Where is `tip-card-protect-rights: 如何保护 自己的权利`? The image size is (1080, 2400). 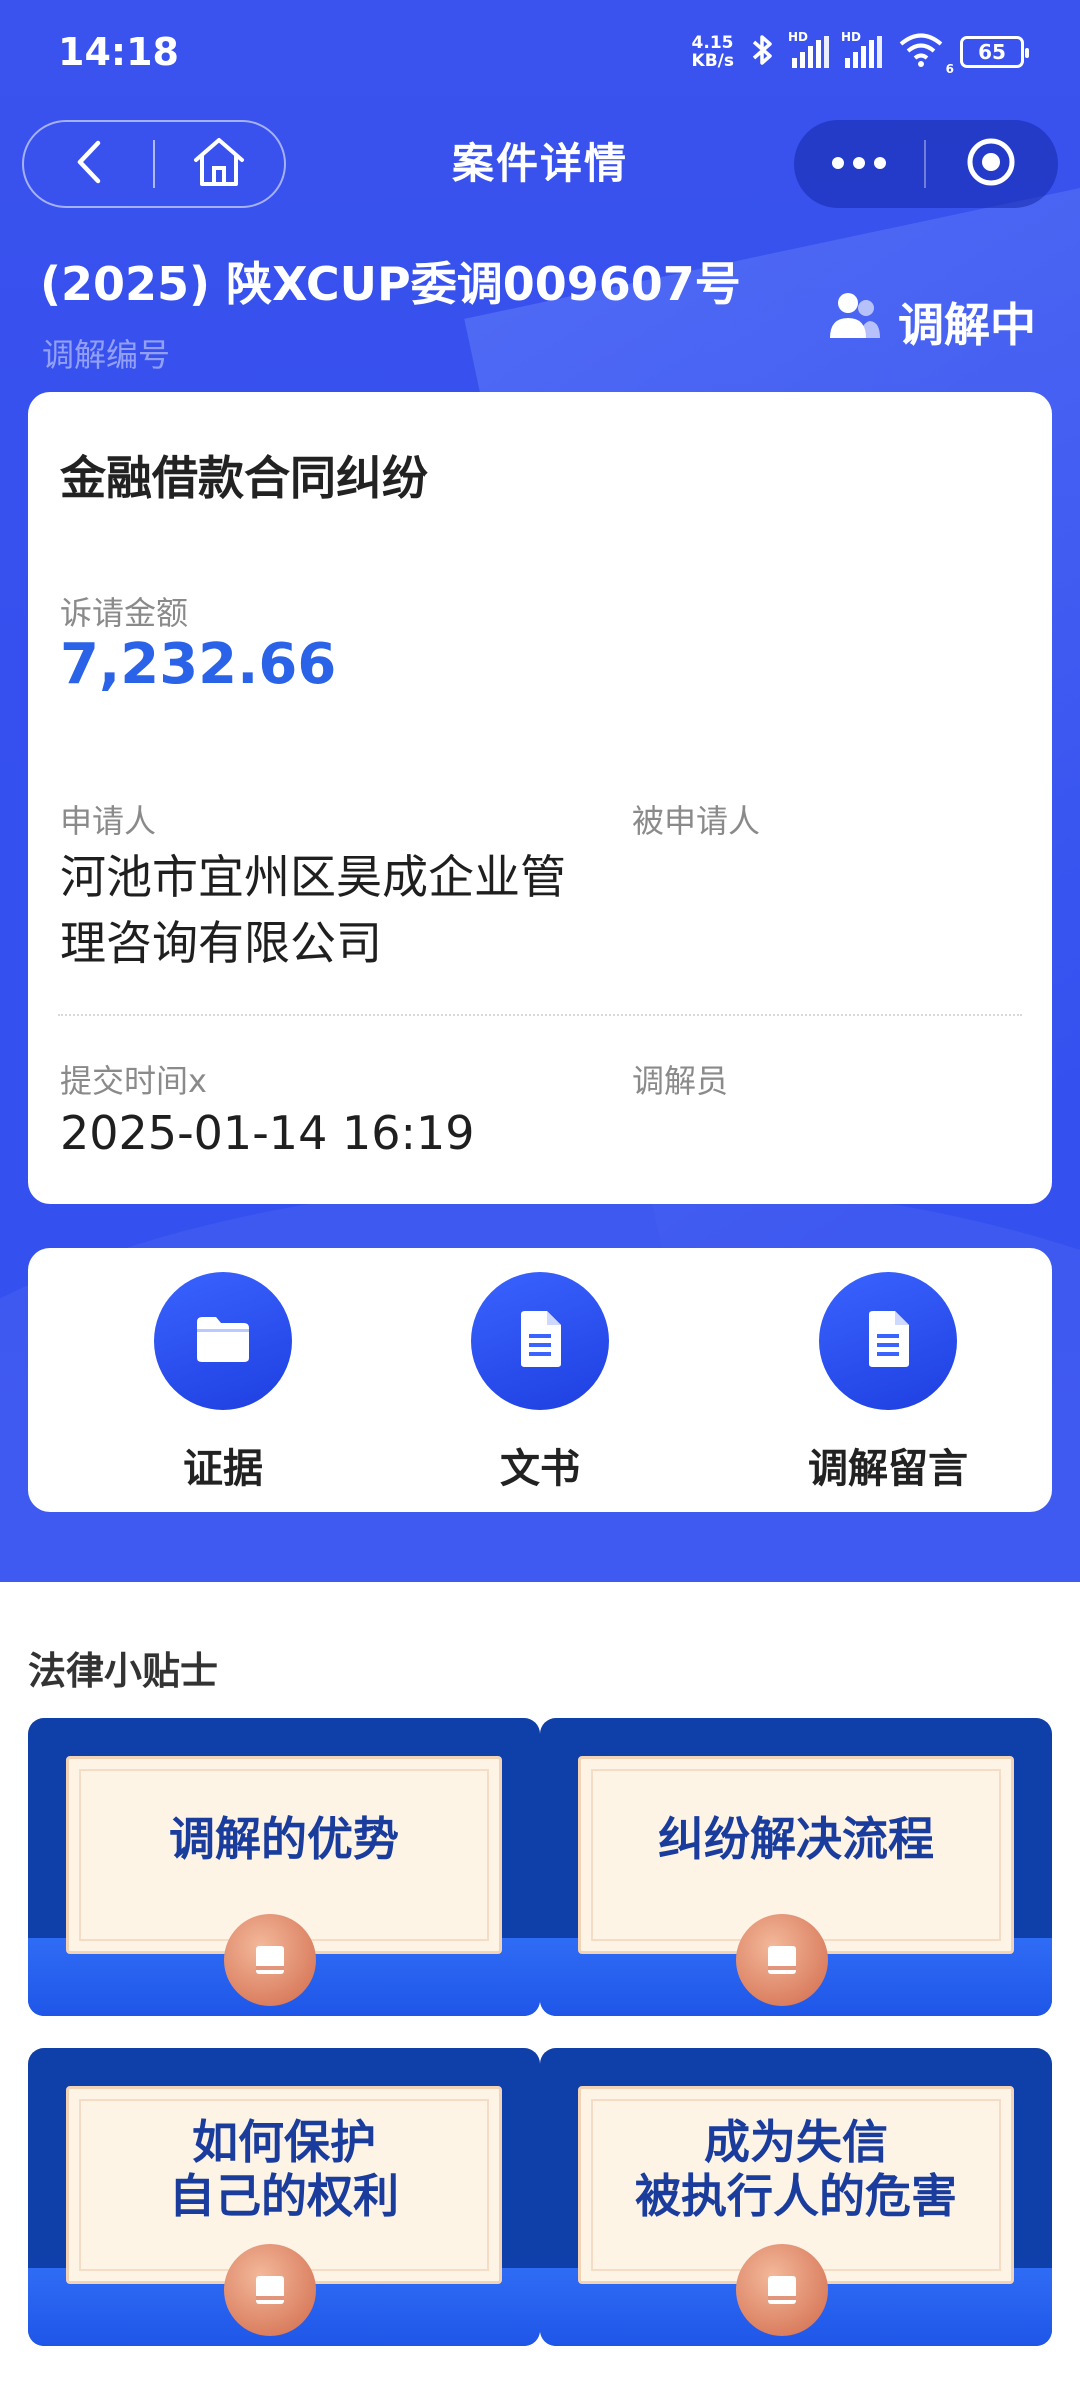 tip-card-protect-rights: 如何保护 自己的权利 is located at coordinates (284, 2197).